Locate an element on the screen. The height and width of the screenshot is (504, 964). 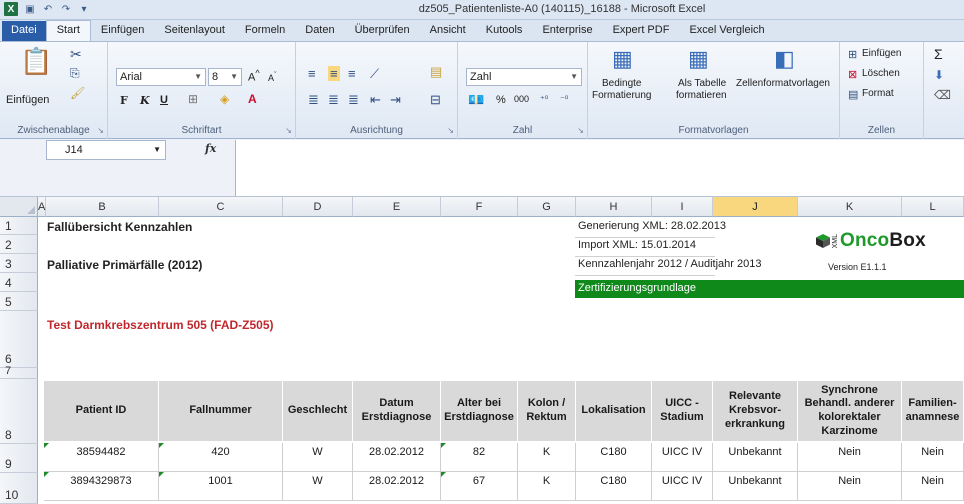
table-header-cell: Relevante Krebsvor-erkrankung is located at coordinates (755, 412).